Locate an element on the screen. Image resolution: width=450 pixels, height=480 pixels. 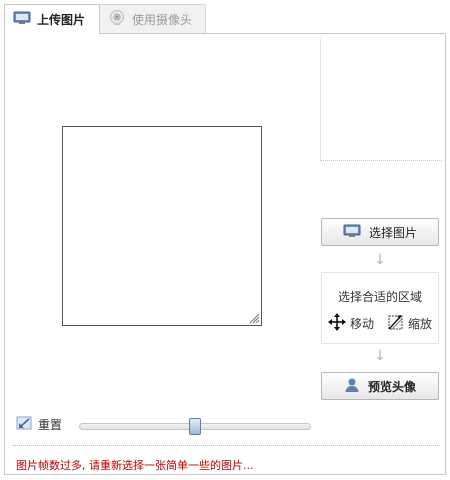
tab-upload-image: 上传图片 is located at coordinates (52, 19).